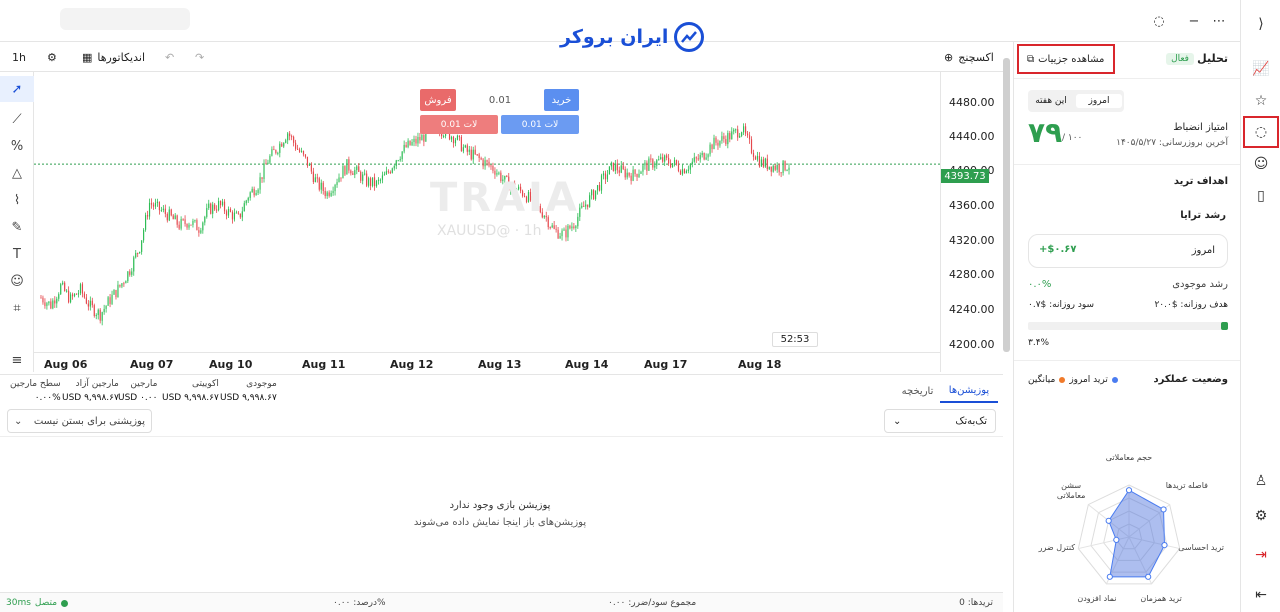 This screenshot has height=612, width=1280. What do you see at coordinates (897, 421) in the screenshot?
I see `chevron-down-icon: ⌄` at bounding box center [897, 421].